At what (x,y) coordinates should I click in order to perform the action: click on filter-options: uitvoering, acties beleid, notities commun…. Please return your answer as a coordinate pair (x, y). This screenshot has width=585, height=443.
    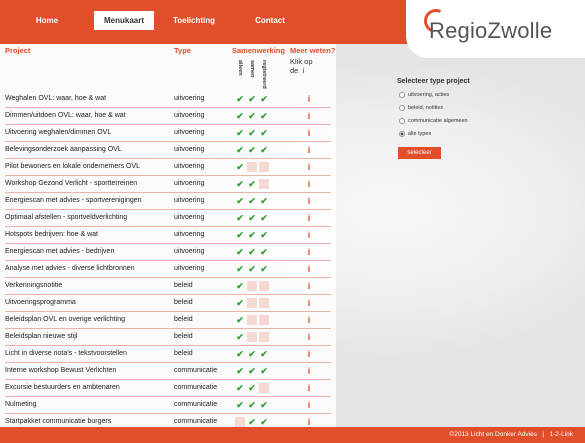
    Looking at the image, I should click on (433, 114).